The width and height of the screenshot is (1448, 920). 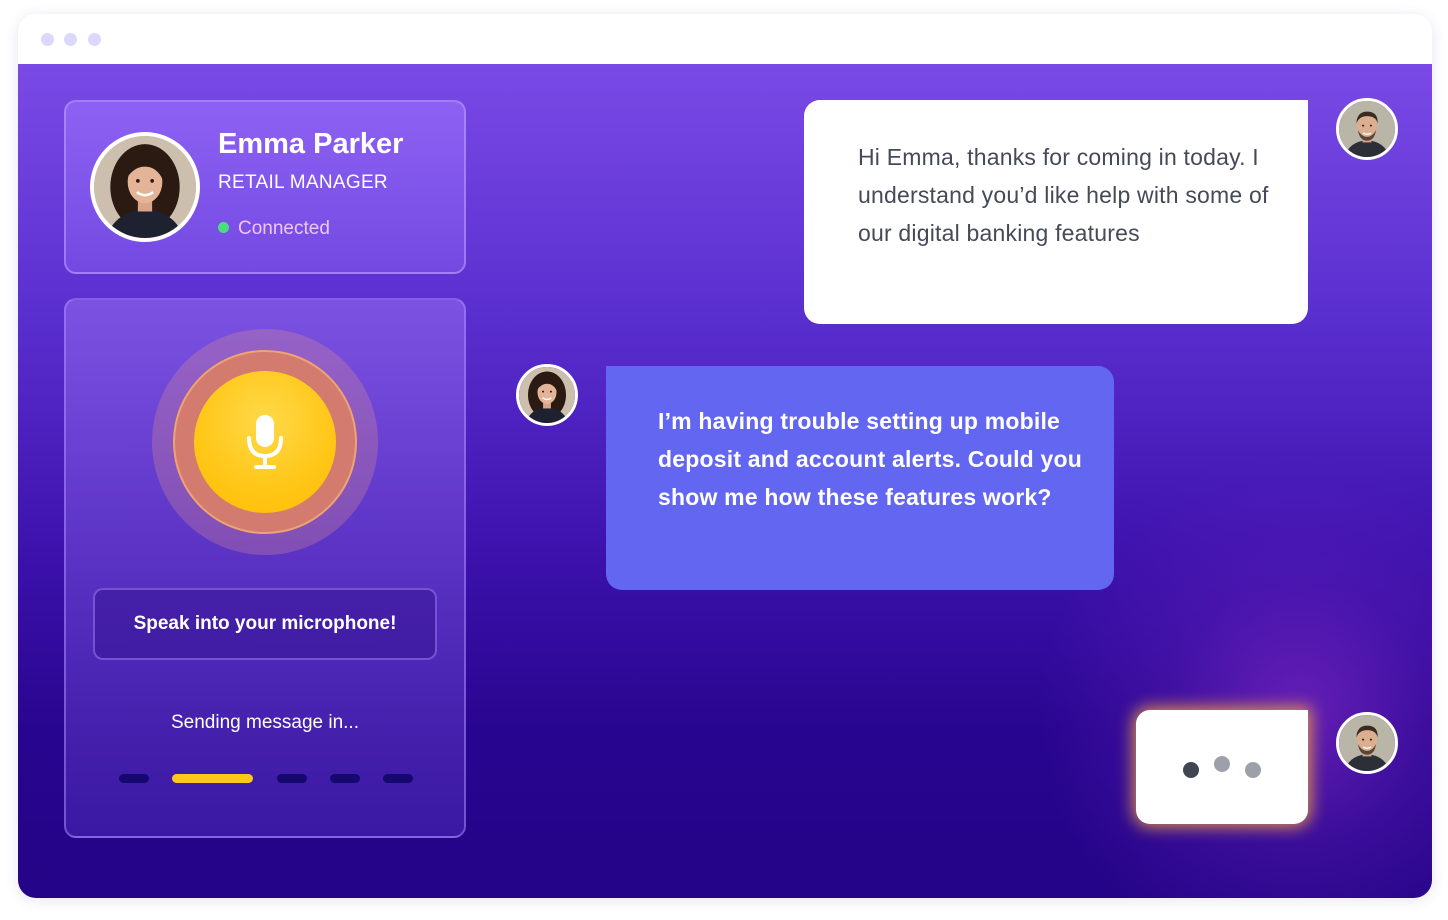 What do you see at coordinates (284, 228) in the screenshot?
I see `connection-status-label: Connected` at bounding box center [284, 228].